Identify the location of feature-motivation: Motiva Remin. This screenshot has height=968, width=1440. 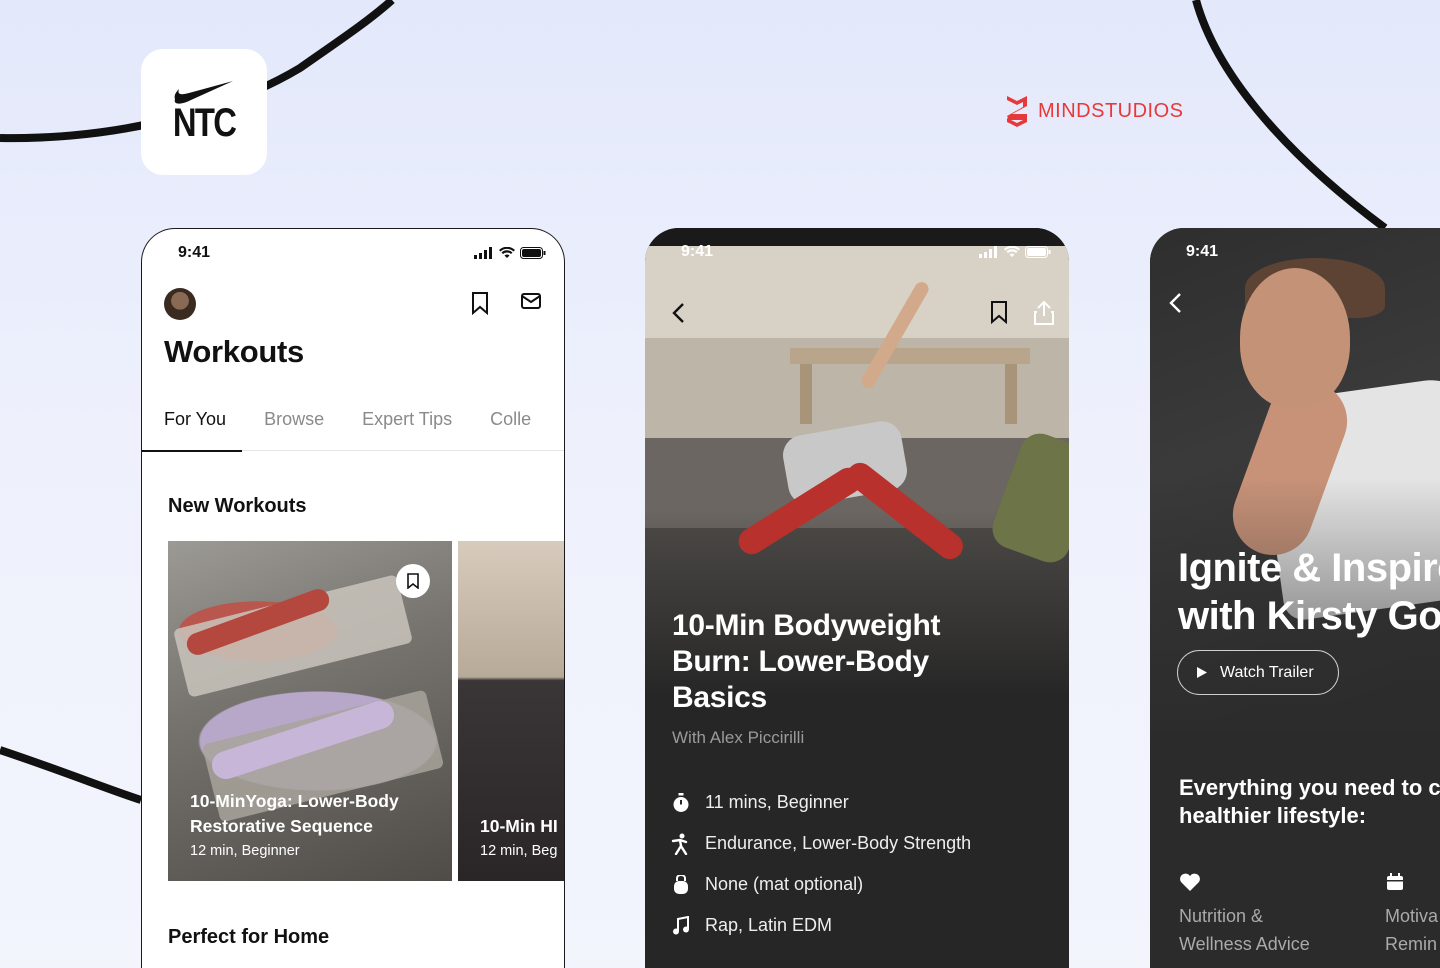
(1411, 915).